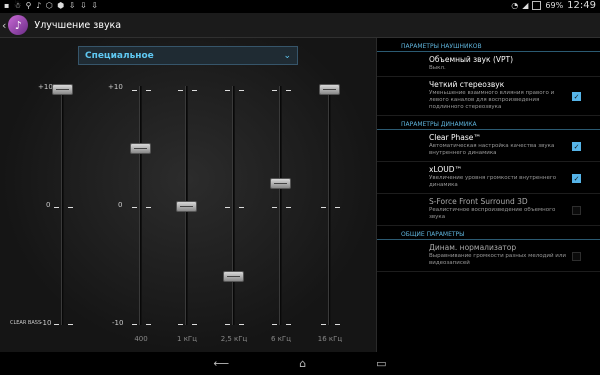  I want to click on setting-sforce-title: S-Force Front Surround 3D, so click(478, 201).